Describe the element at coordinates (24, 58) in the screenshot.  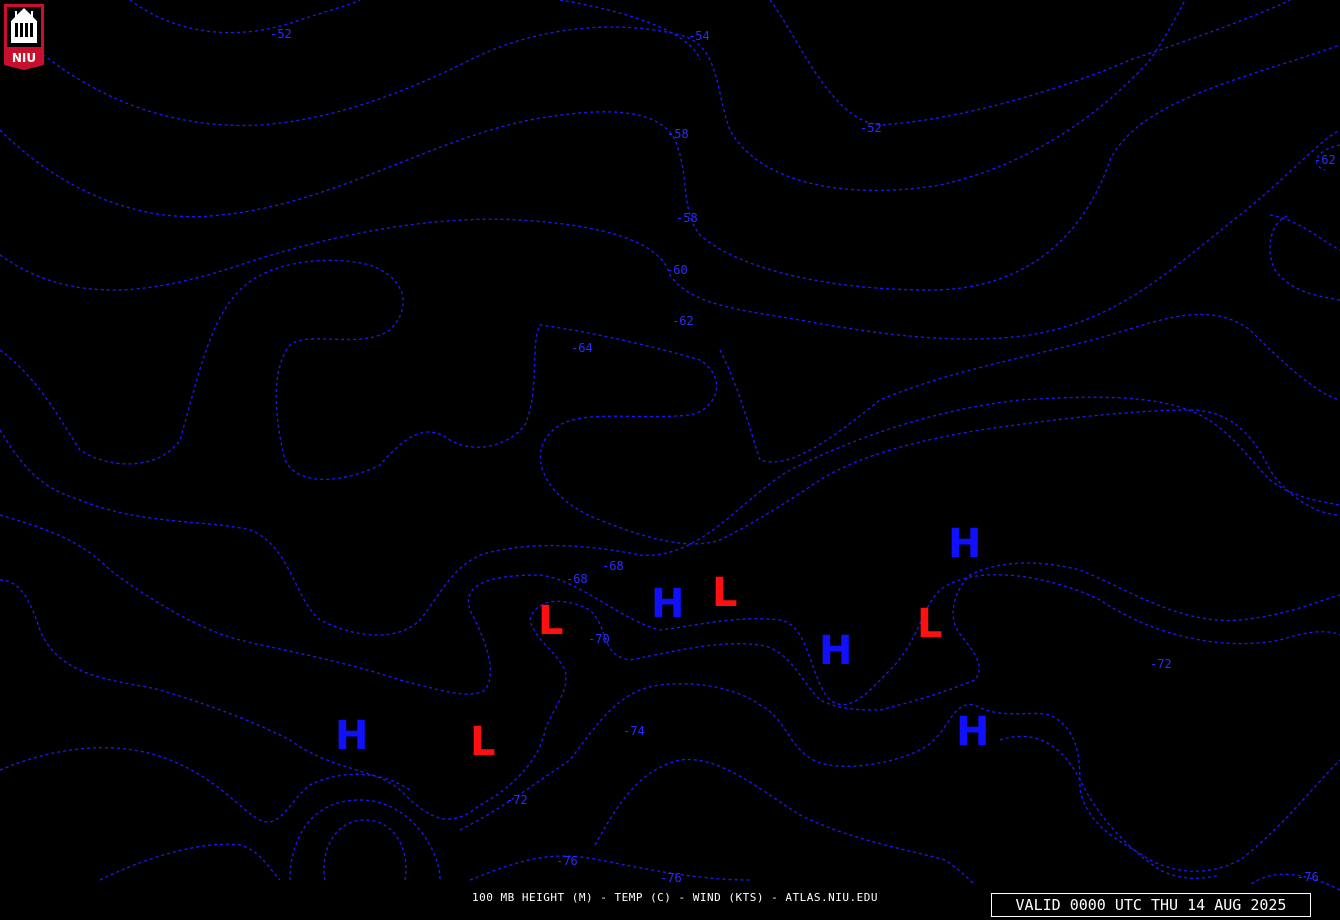
I see `logo-text: NIU` at that location.